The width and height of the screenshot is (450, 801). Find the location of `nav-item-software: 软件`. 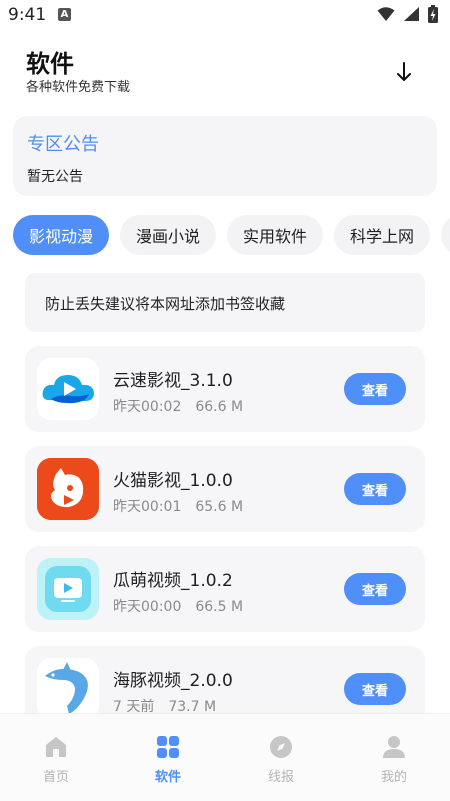

nav-item-software: 软件 is located at coordinates (168, 764).